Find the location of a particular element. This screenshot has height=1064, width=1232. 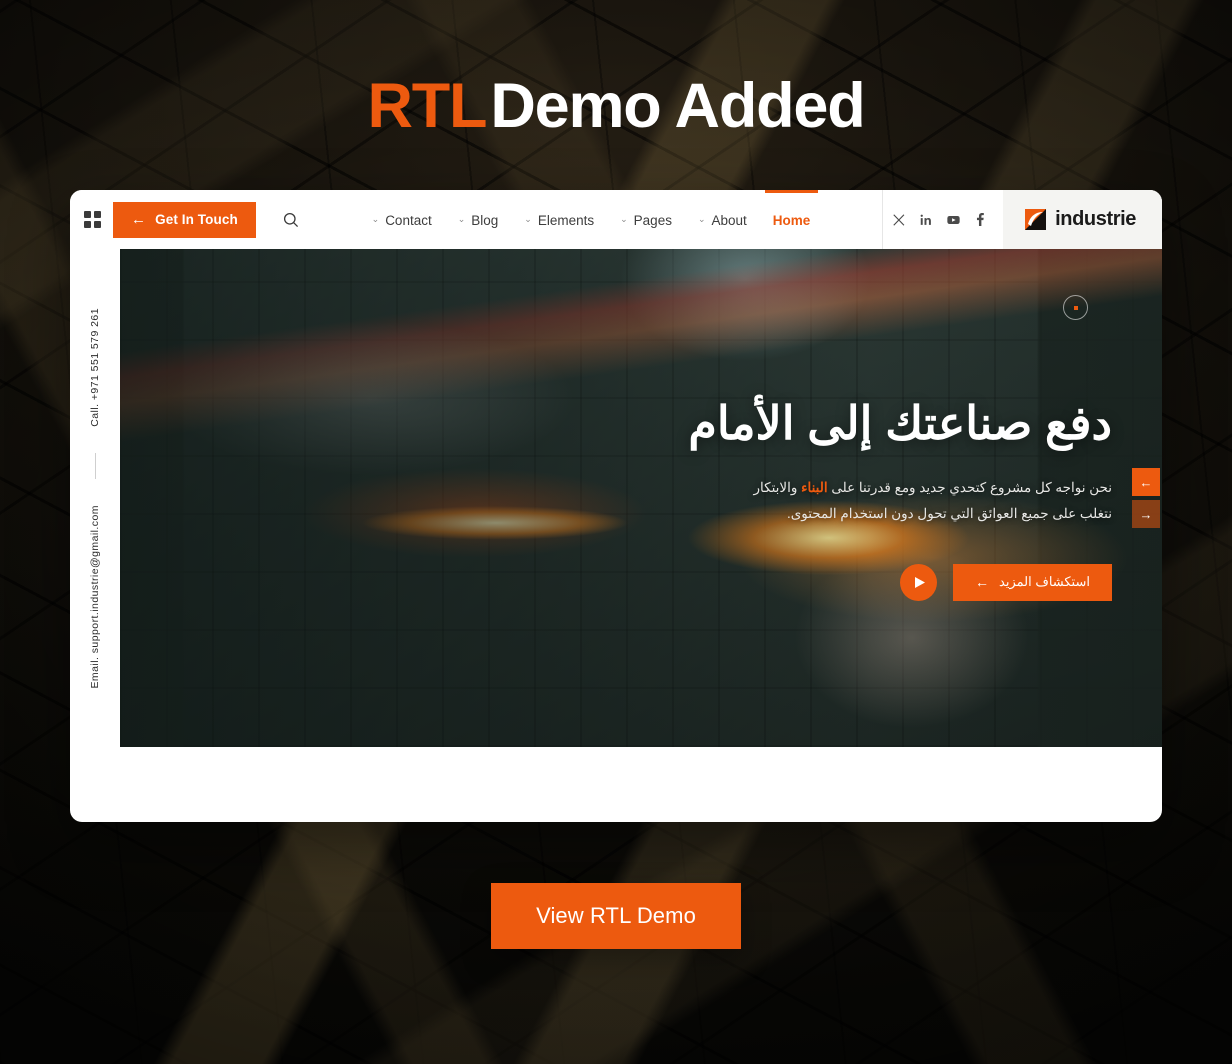

search-icon is located at coordinates (291, 220).